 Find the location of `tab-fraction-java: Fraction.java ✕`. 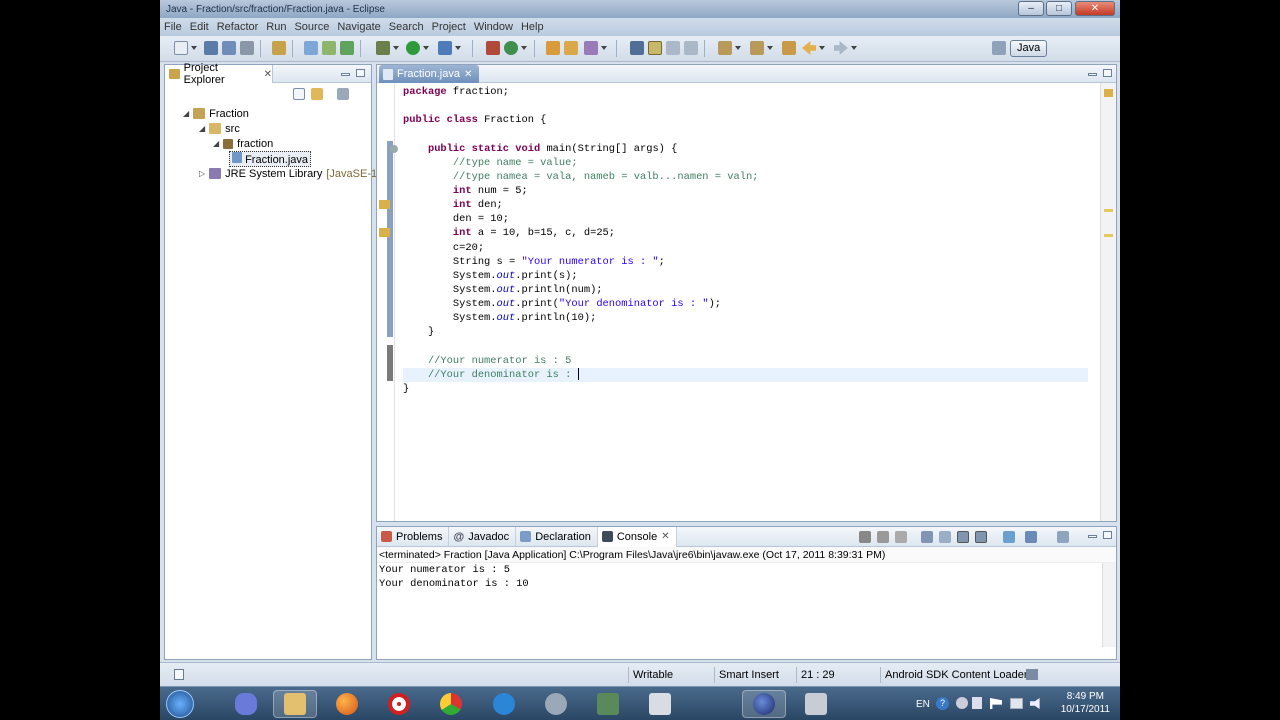

tab-fraction-java: Fraction.java ✕ is located at coordinates (429, 74).